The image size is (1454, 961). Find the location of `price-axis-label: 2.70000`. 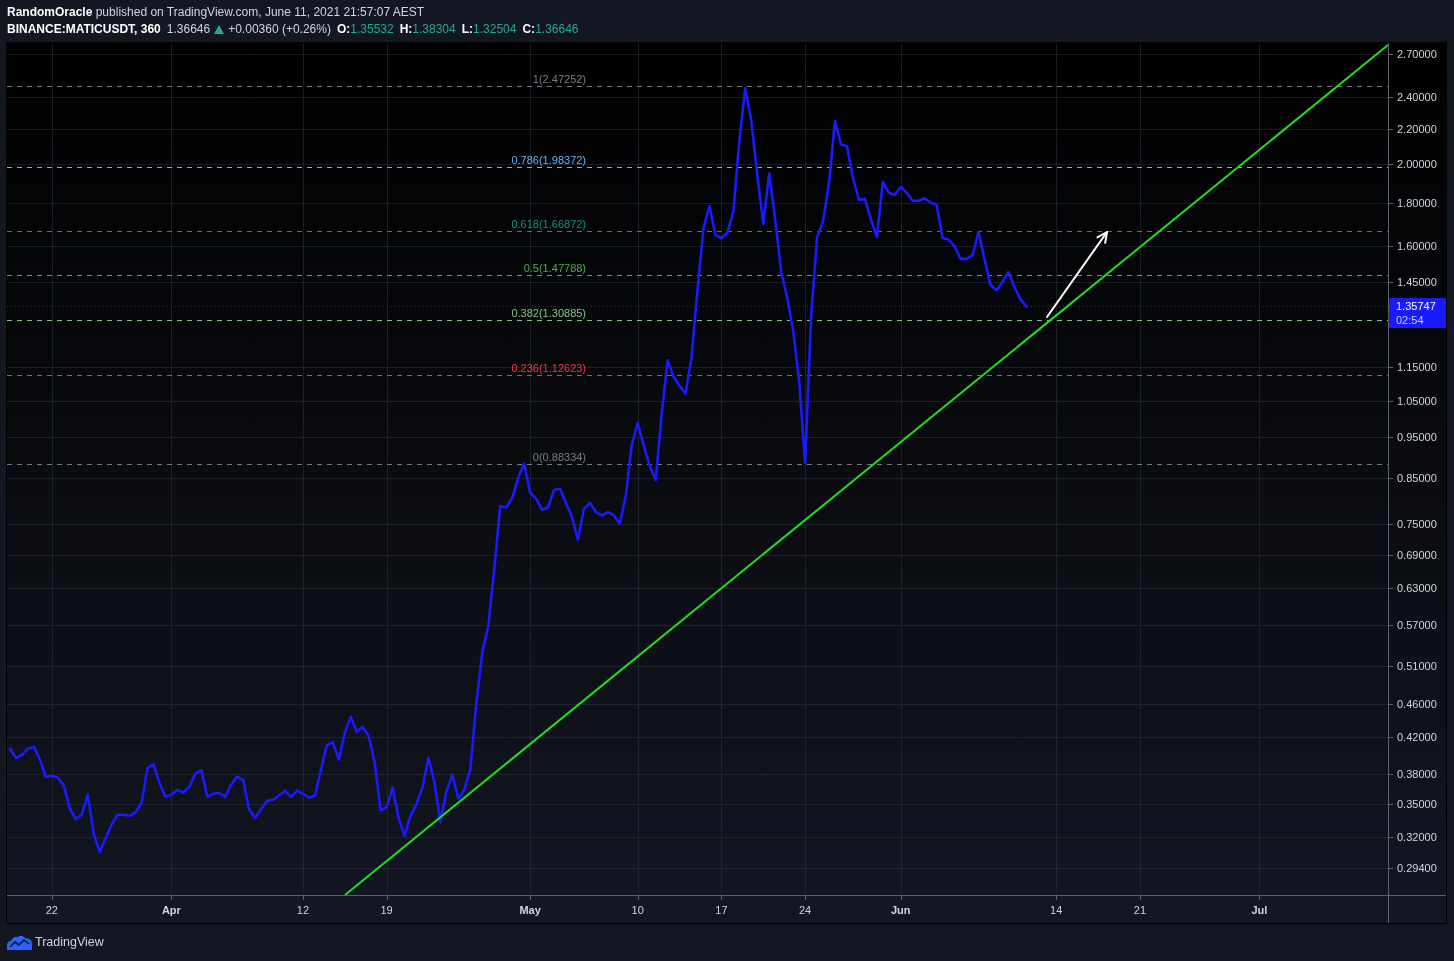

price-axis-label: 2.70000 is located at coordinates (1417, 53).